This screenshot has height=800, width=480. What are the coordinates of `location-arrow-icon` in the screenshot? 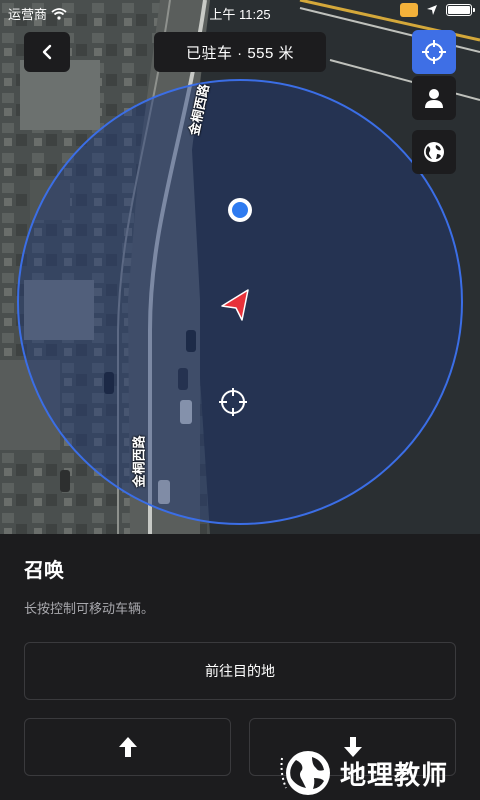 It's located at (432, 10).